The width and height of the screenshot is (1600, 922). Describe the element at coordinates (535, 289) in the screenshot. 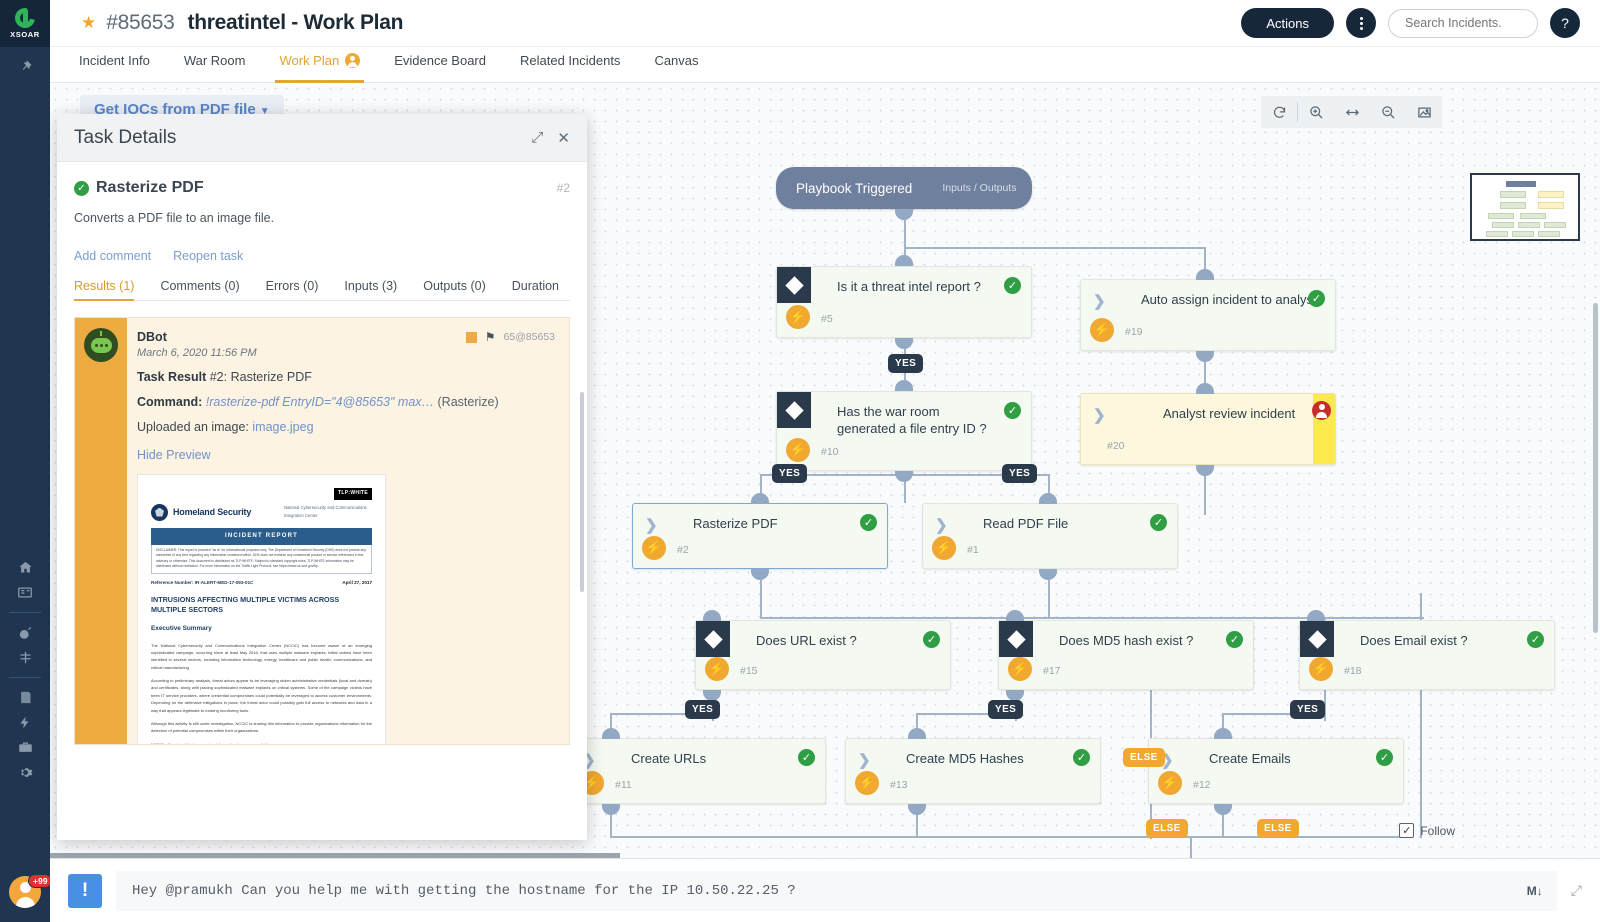

I see `tab-duration: Duration` at that location.